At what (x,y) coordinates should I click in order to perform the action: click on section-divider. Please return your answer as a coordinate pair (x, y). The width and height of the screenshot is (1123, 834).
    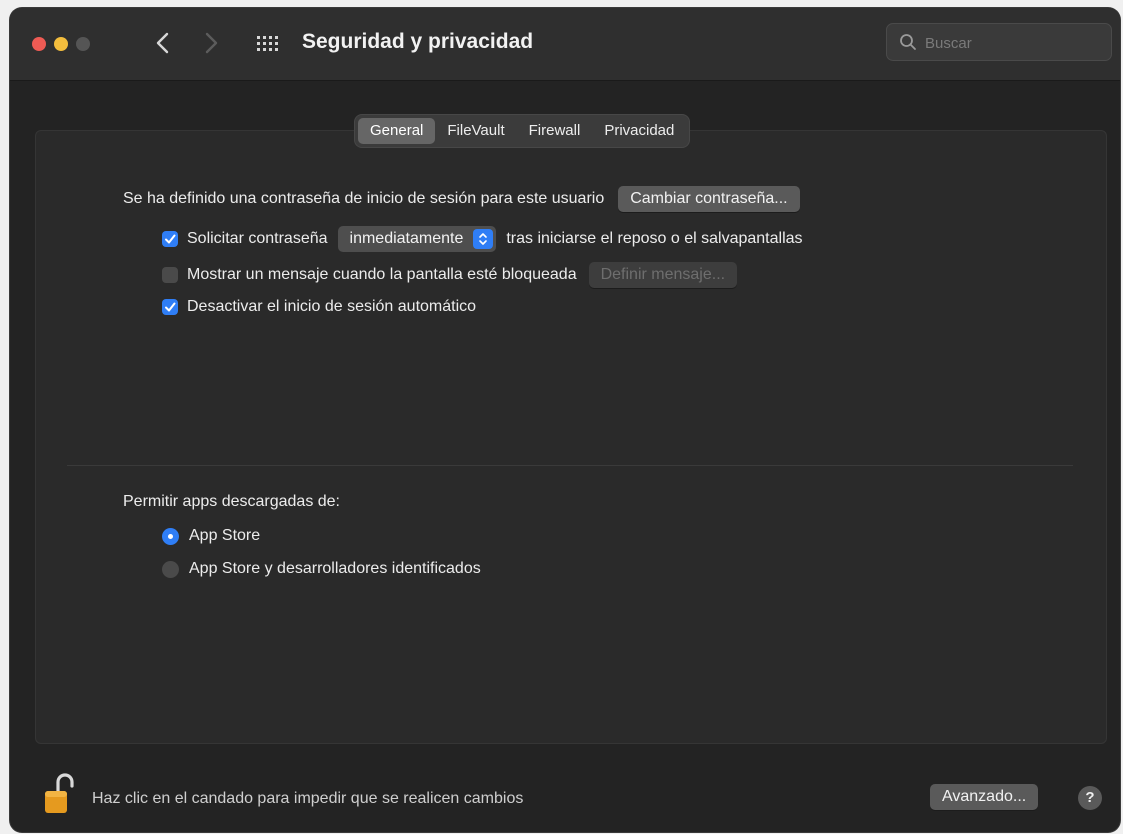
    Looking at the image, I should click on (570, 465).